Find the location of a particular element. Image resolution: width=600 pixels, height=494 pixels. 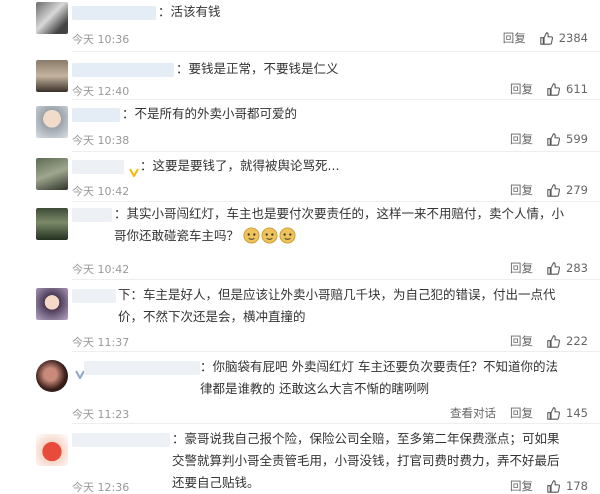

like-button: 599 is located at coordinates (567, 139).